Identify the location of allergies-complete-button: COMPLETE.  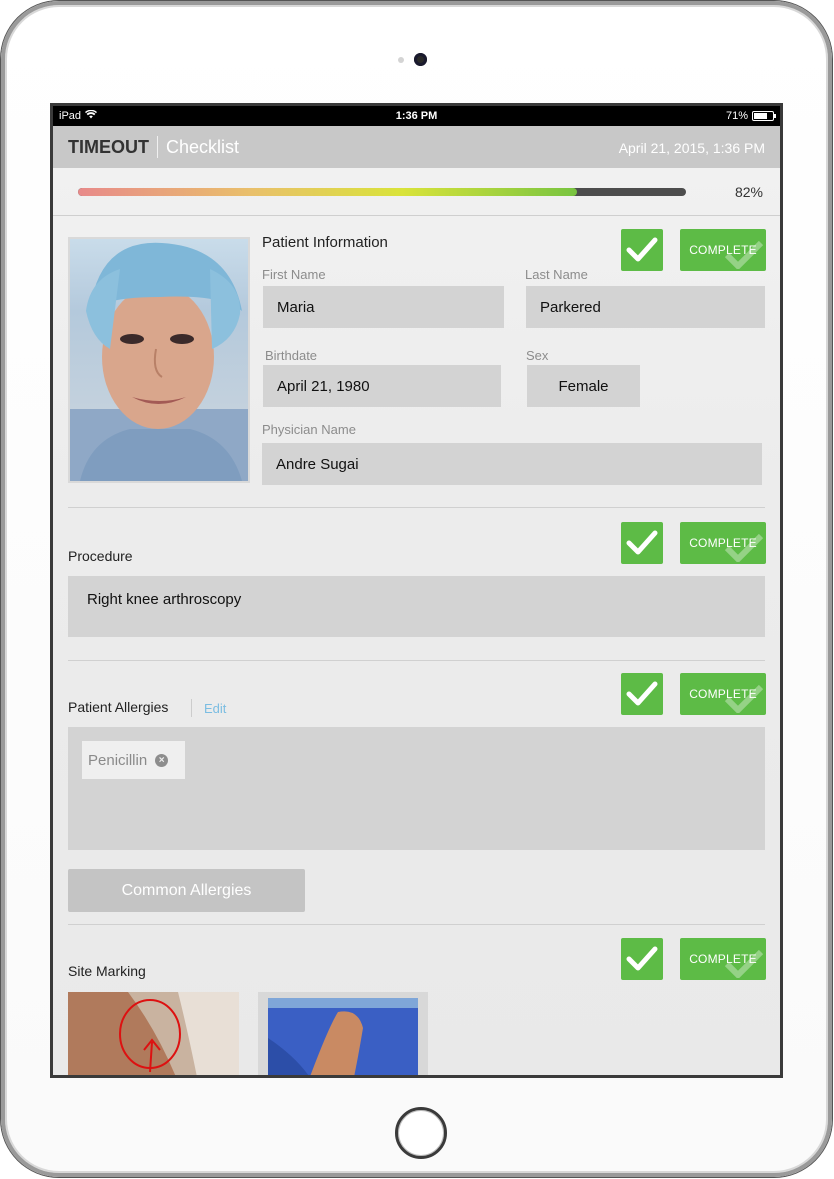
(723, 694).